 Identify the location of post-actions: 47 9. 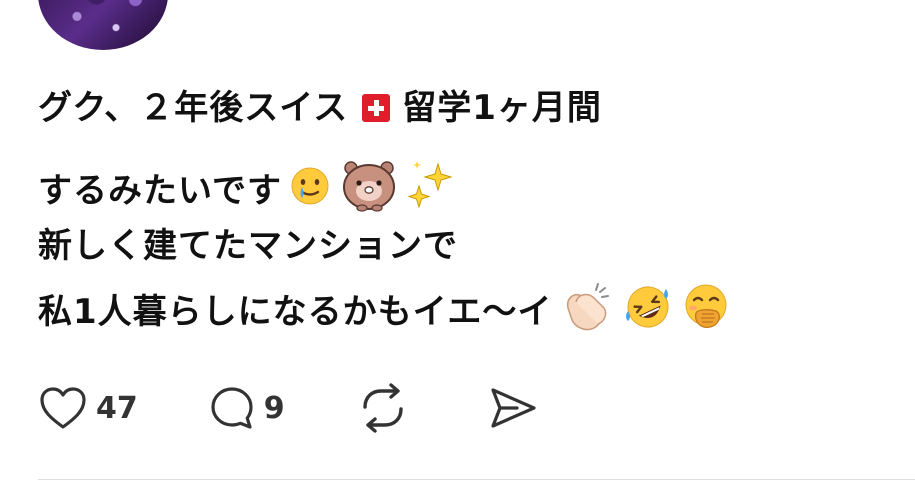
(323, 408).